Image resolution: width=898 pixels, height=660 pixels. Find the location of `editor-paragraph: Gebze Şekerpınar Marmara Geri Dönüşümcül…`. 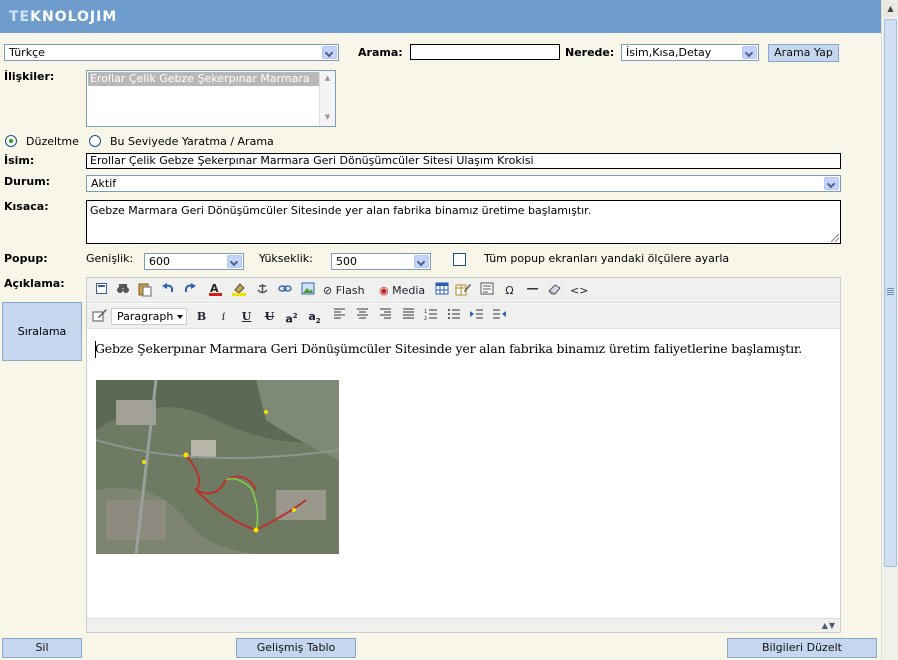

editor-paragraph: Gebze Şekerpınar Marmara Geri Dönüşümcül… is located at coordinates (448, 348).